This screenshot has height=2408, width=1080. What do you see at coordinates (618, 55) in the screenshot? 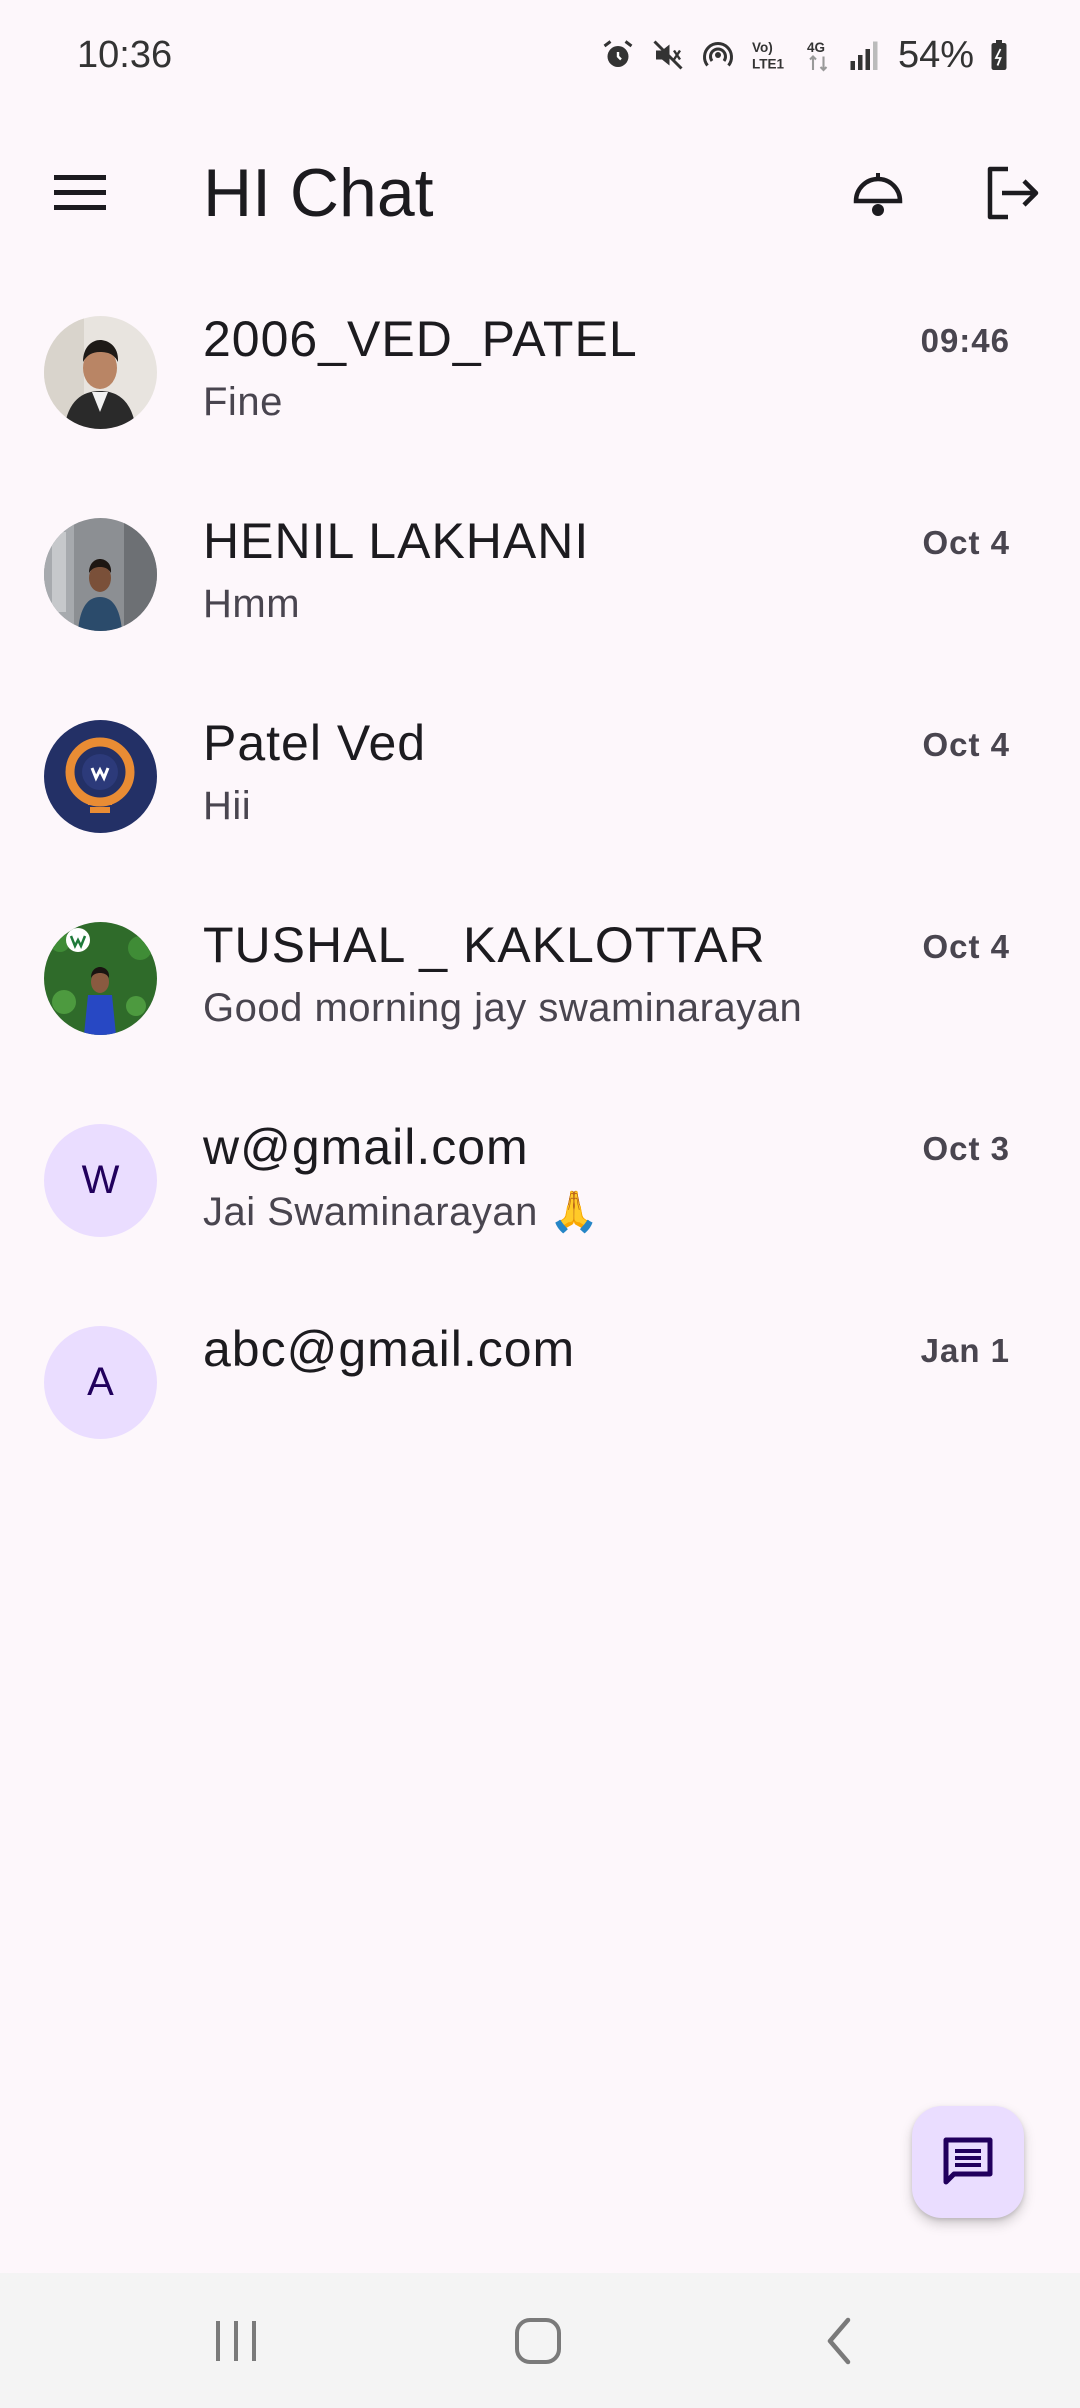
I see `alarm-icon` at bounding box center [618, 55].